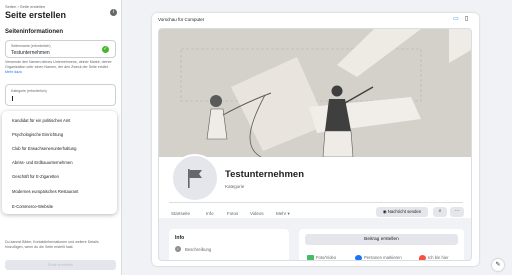 The height and width of the screenshot is (275, 512). Describe the element at coordinates (35, 176) in the screenshot. I see `dropdown-item: Geschäft für E-Zigaretten` at that location.